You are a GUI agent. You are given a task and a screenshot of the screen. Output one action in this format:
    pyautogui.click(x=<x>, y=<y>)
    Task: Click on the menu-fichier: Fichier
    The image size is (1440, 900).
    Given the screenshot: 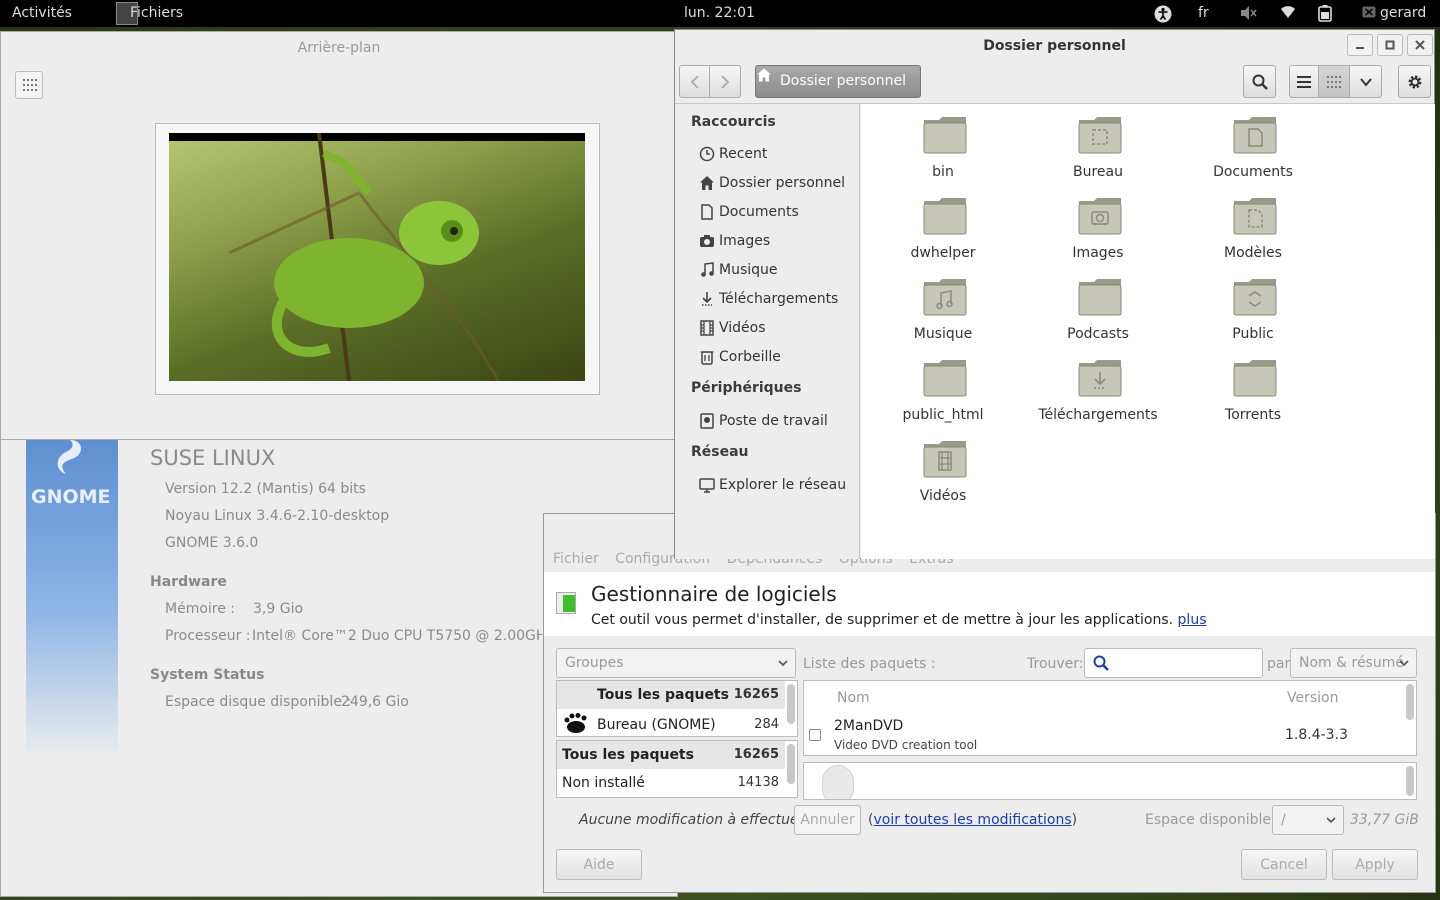 What is the action you would take?
    pyautogui.click(x=576, y=559)
    